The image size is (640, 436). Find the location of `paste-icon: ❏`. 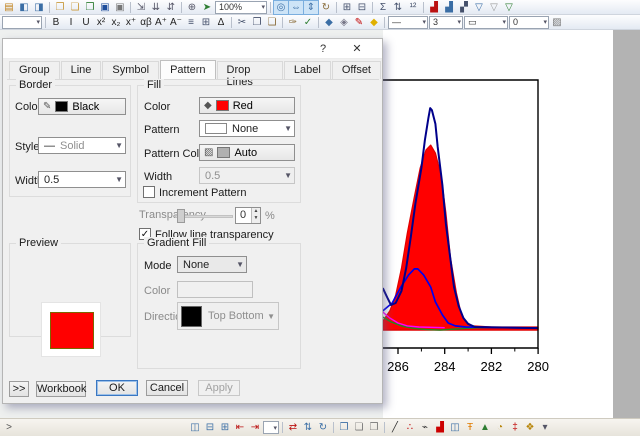

paste-icon: ❏ is located at coordinates (272, 22).